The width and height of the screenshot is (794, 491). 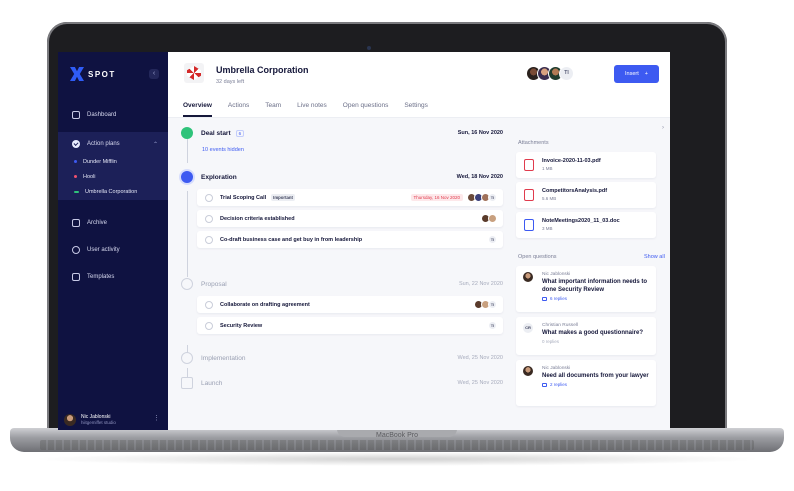 I want to click on replies-link: 6 replies, so click(x=596, y=298).